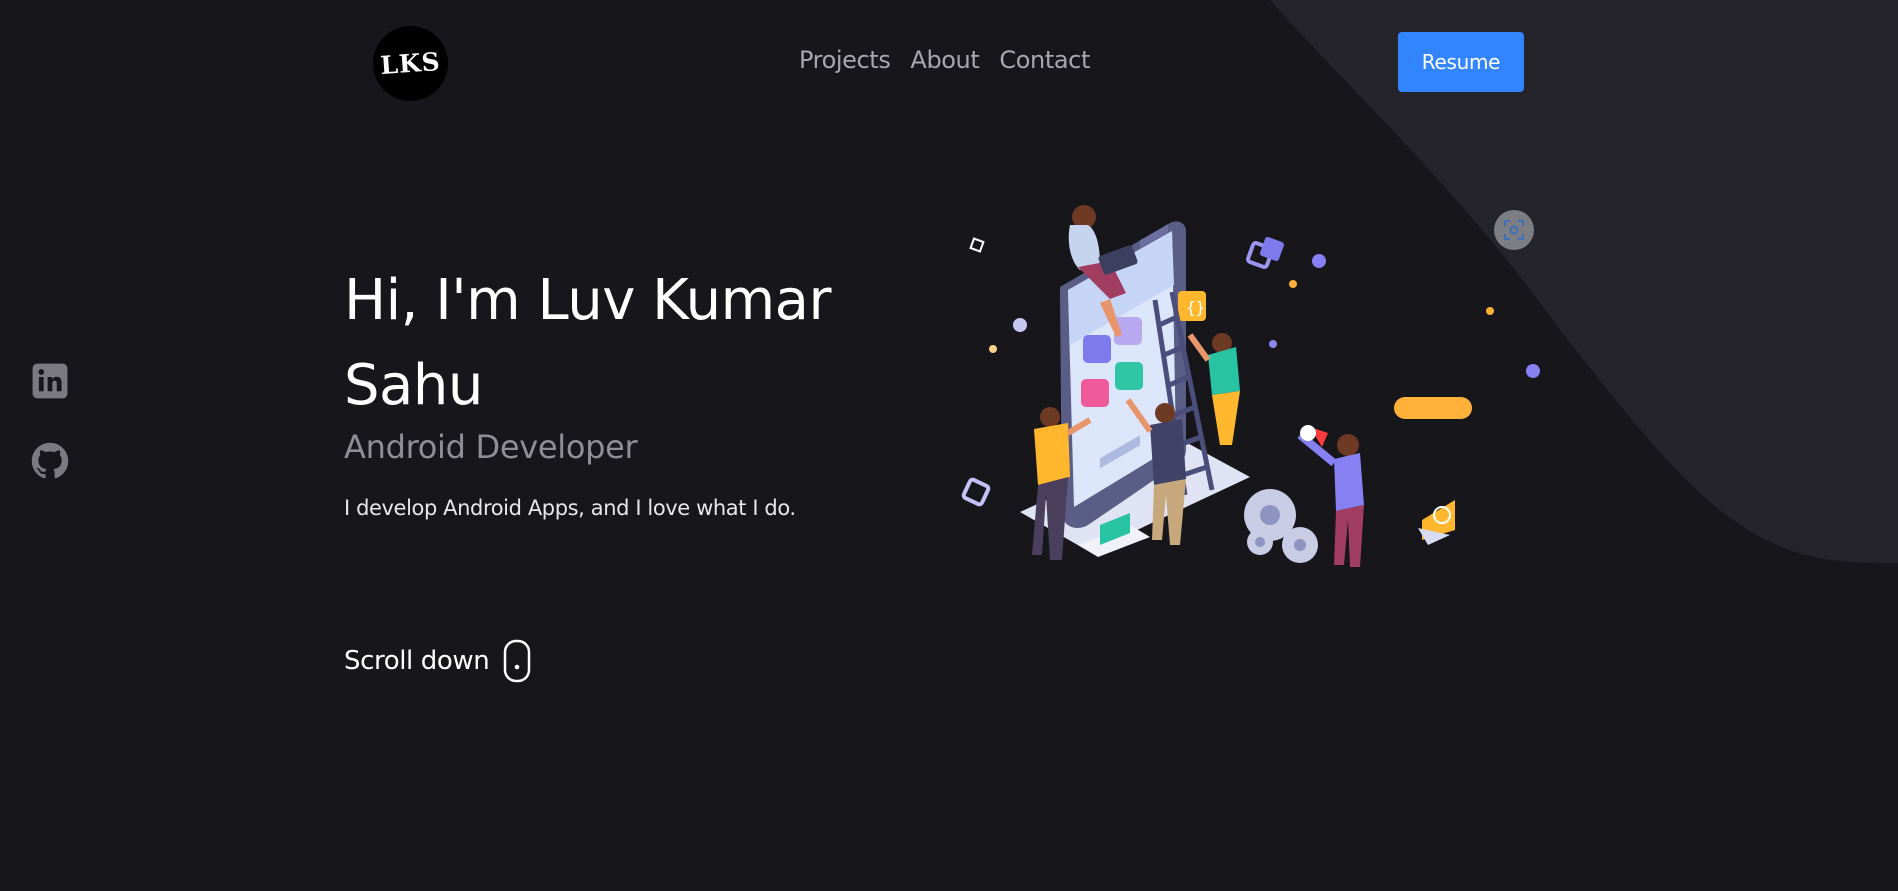 The height and width of the screenshot is (891, 1898). I want to click on main-nav: Projects About Contact, so click(944, 60).